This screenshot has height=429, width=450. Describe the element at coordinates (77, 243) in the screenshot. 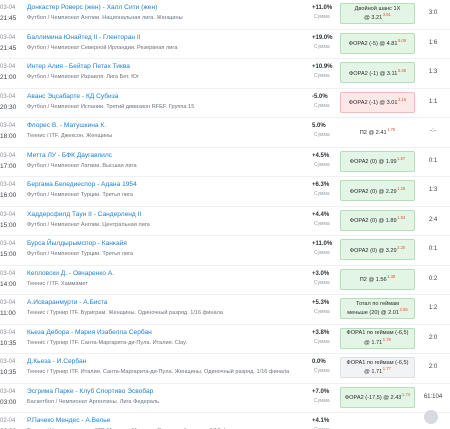

I see `match-title-link: Бурса Йылдырымспор - Канкайя` at that location.